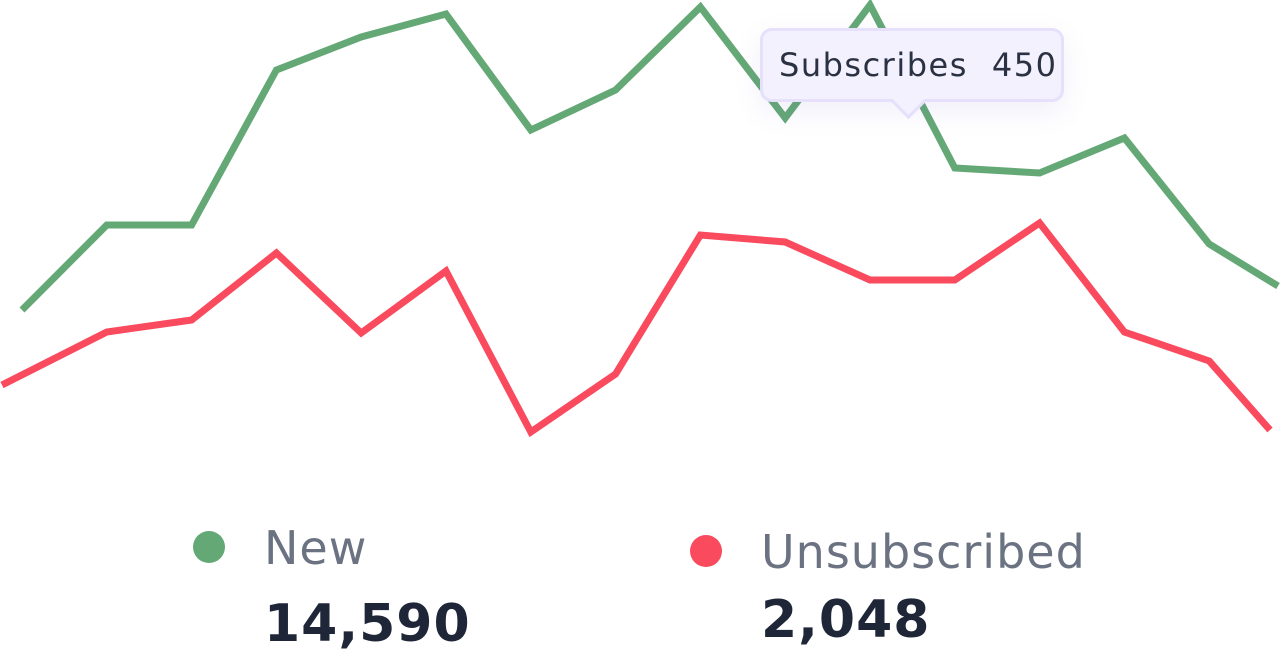  I want to click on tooltip-label: Subscribes, so click(873, 65).